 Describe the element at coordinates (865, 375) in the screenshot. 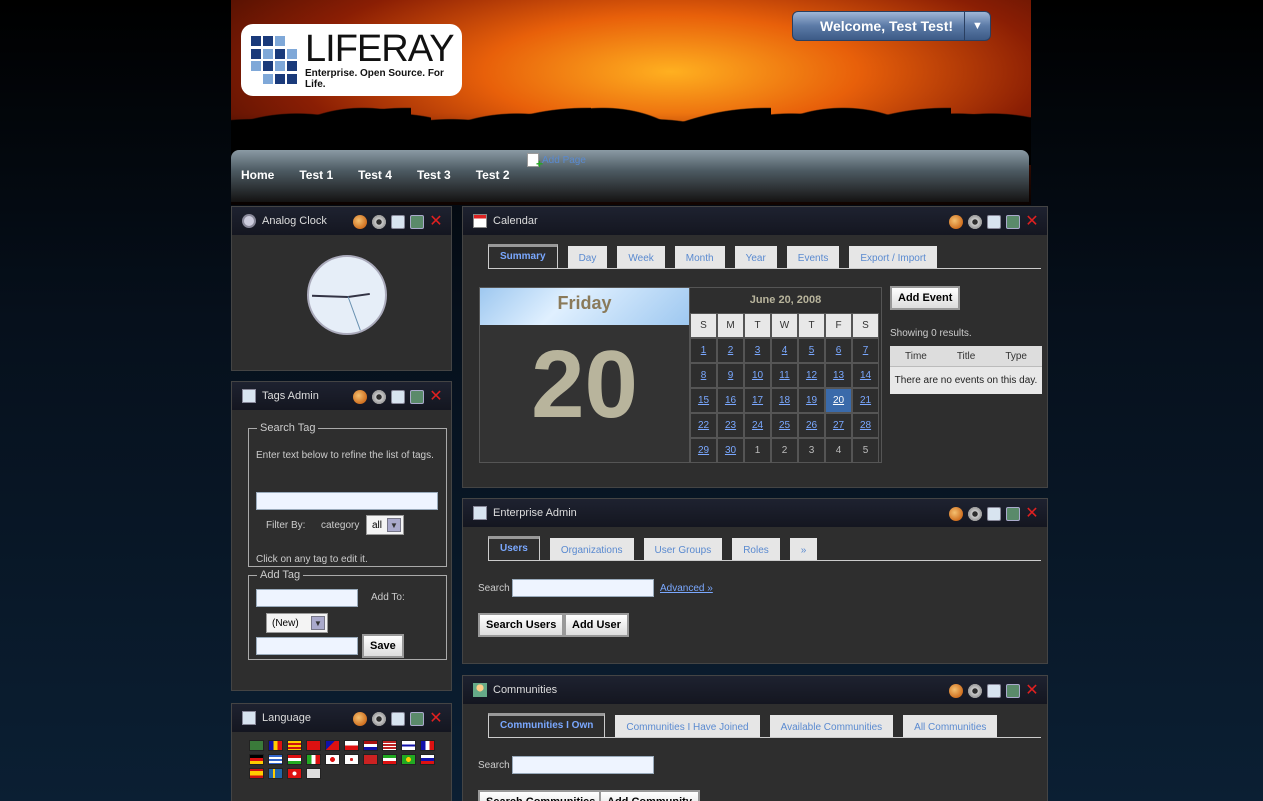

I see `calendar-day: 14` at that location.